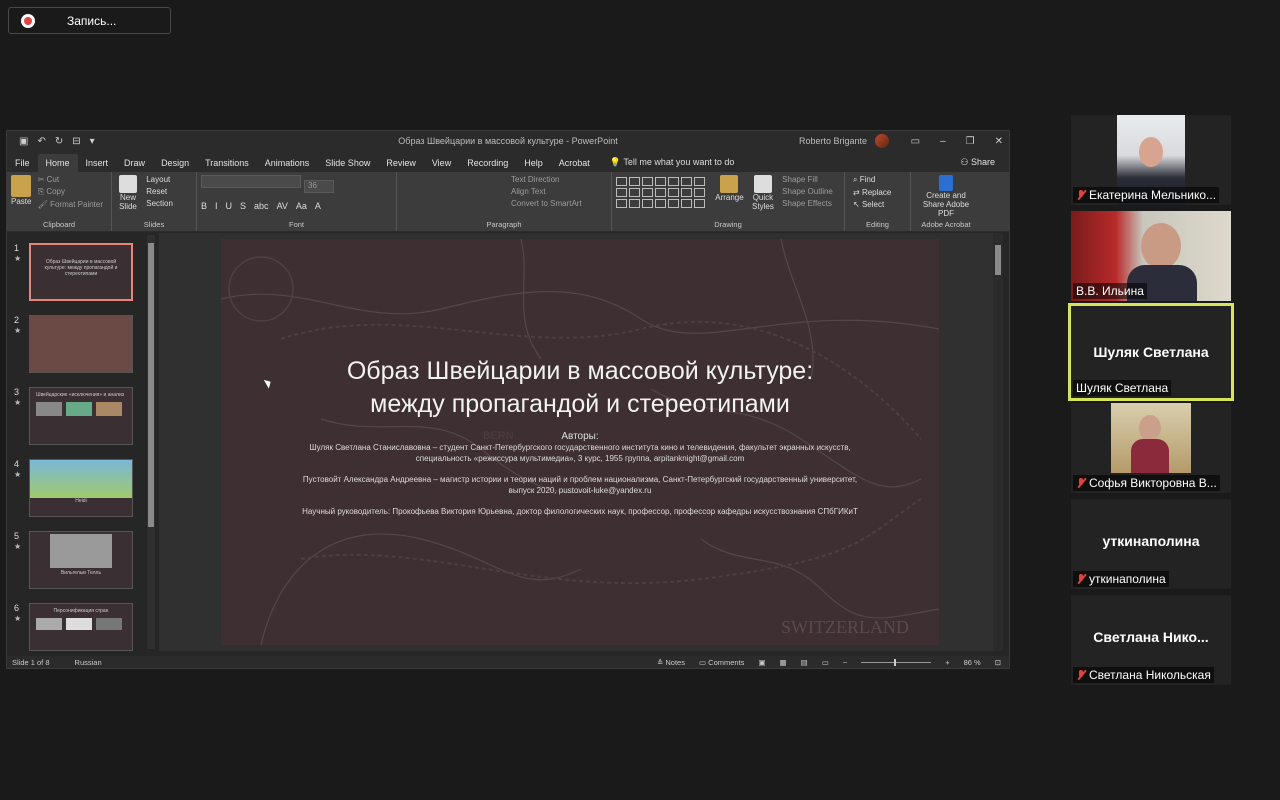  I want to click on zoom-in-icon: +, so click(947, 662).